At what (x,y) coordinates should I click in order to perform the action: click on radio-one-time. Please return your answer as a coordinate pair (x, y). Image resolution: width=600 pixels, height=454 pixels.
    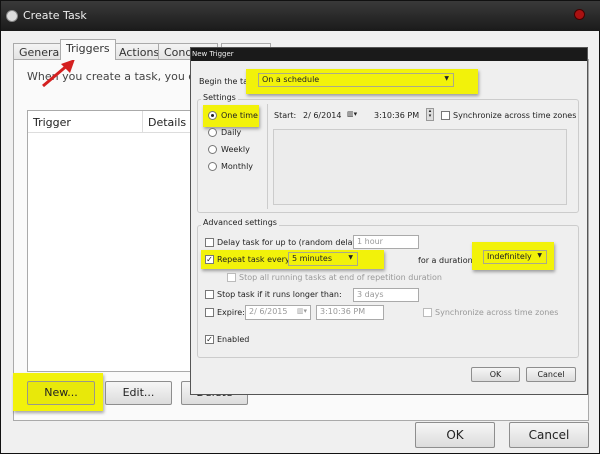
    Looking at the image, I should click on (212, 115).